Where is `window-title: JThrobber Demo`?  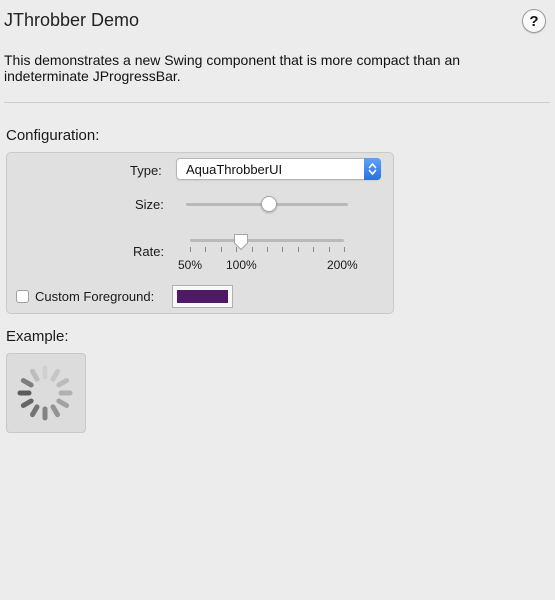 window-title: JThrobber Demo is located at coordinates (72, 20).